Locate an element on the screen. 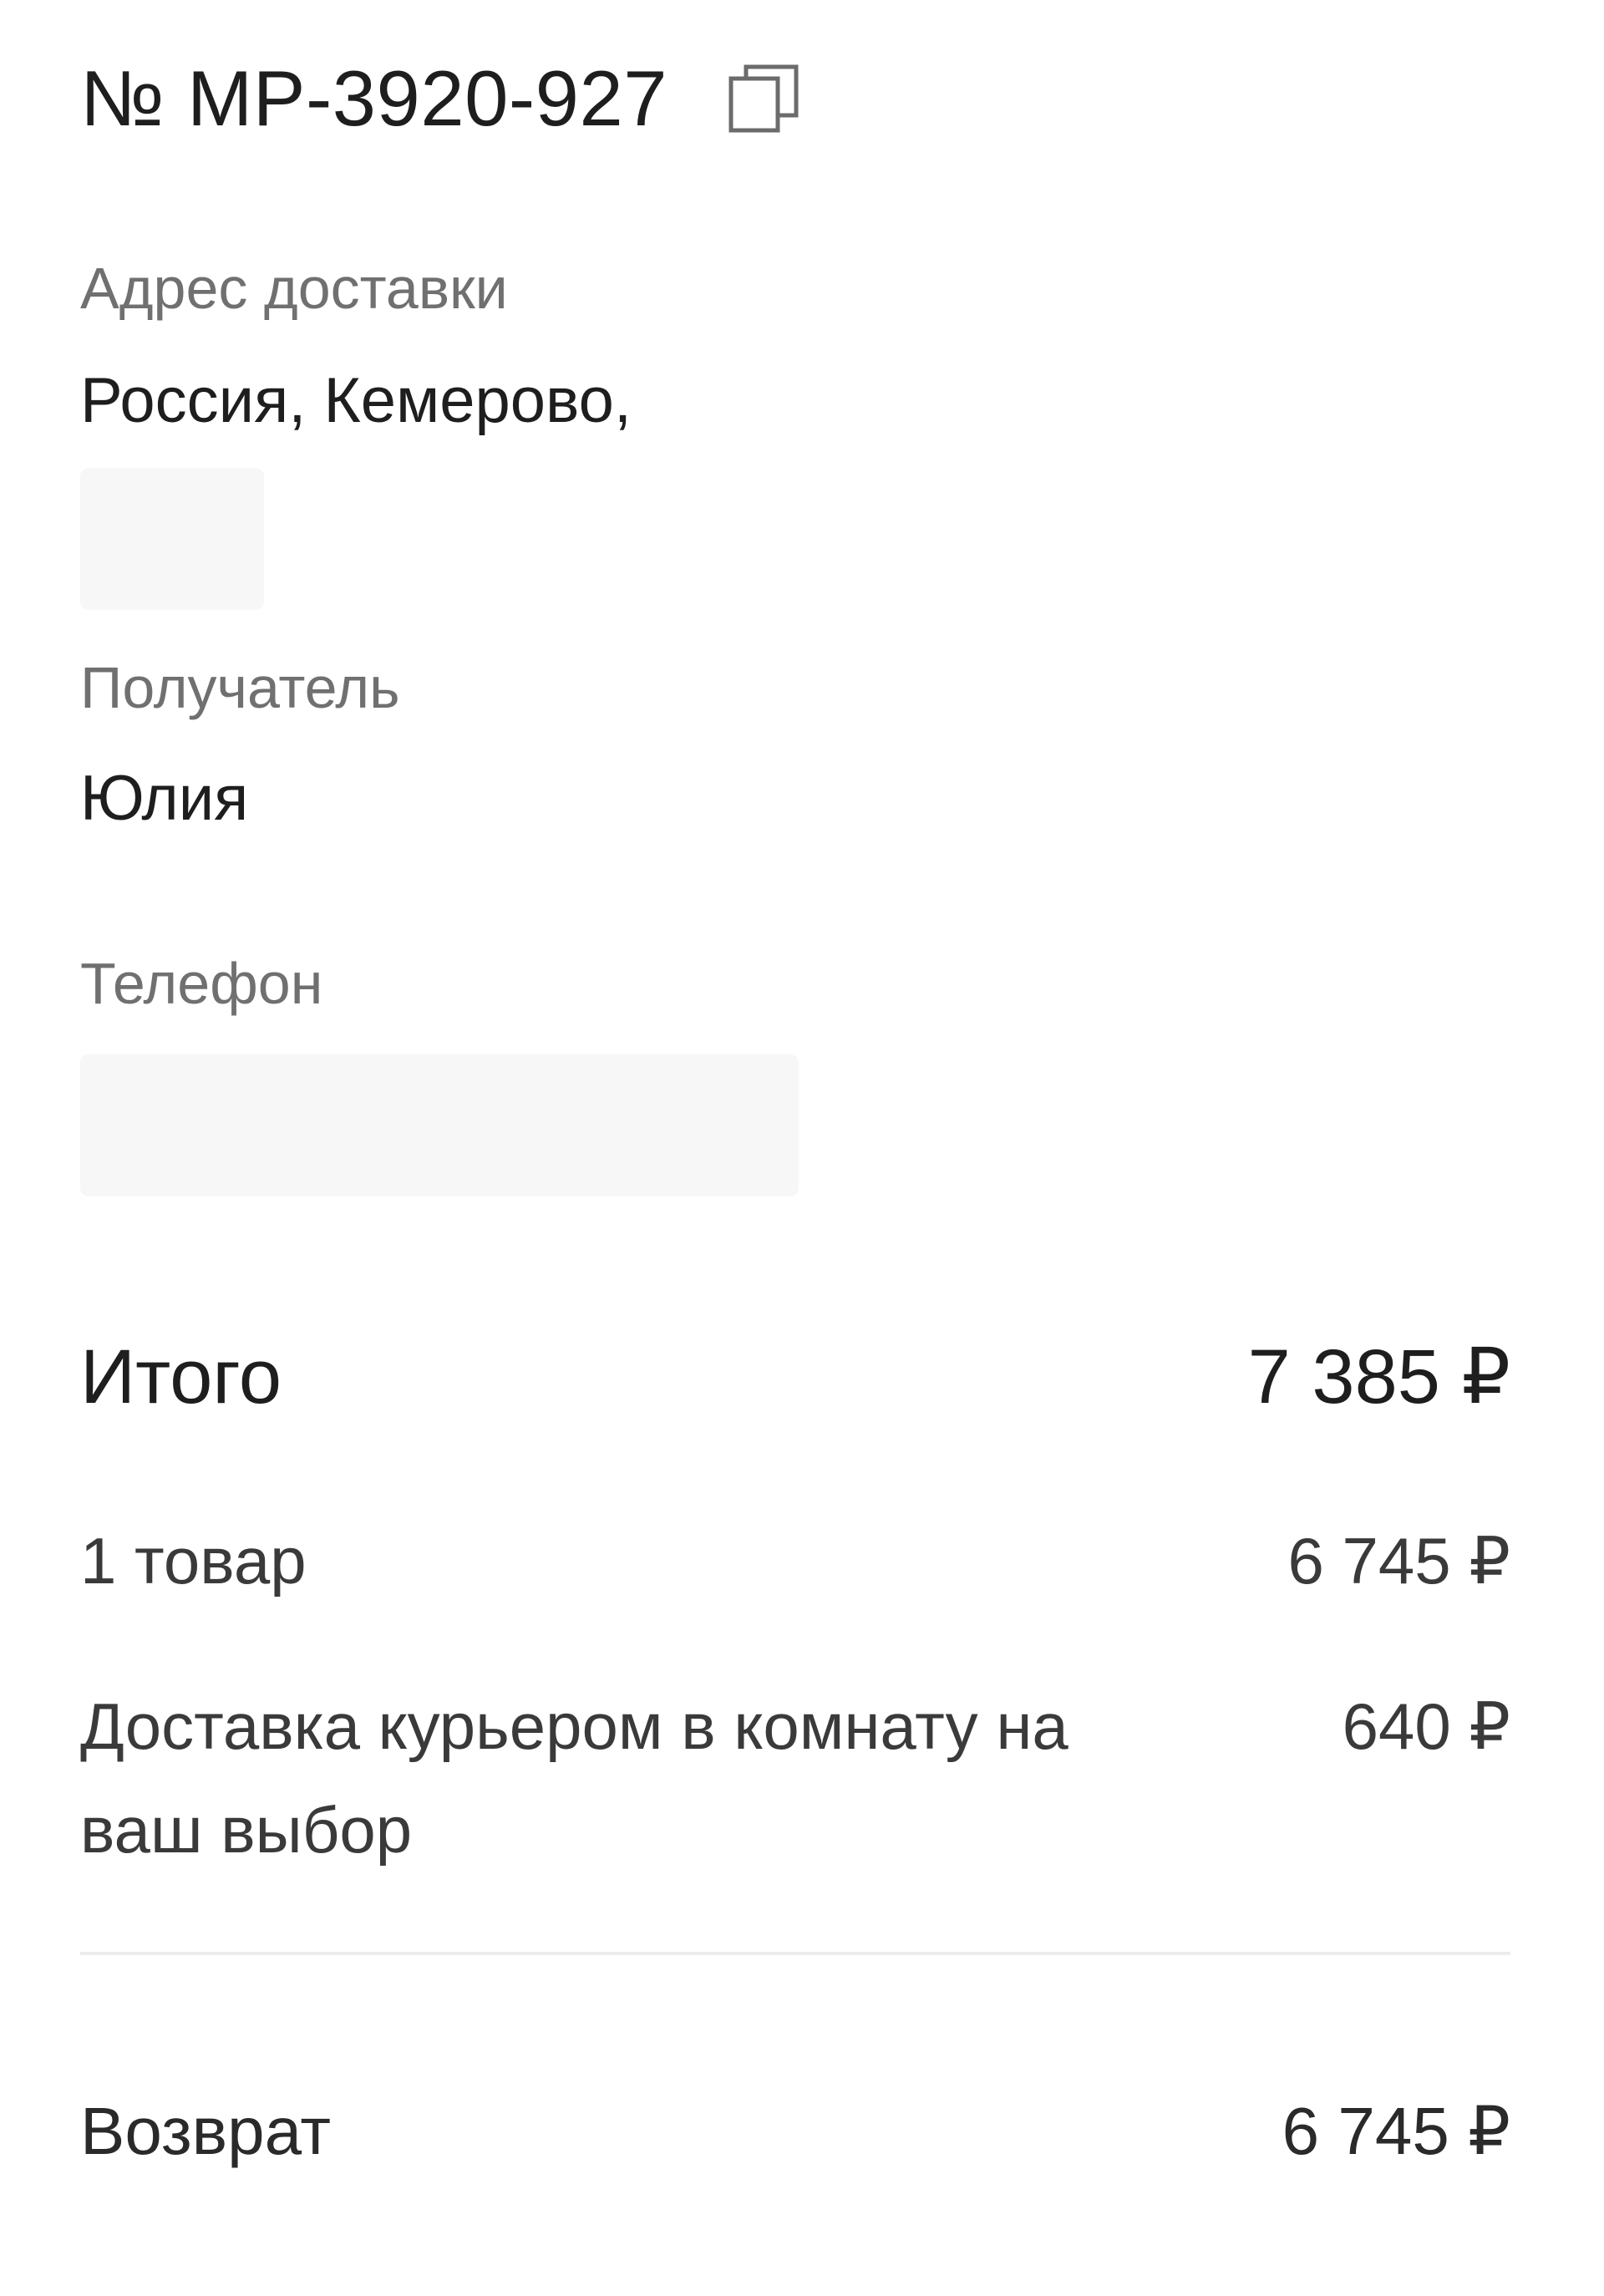  redacted-address-block is located at coordinates (172, 539).